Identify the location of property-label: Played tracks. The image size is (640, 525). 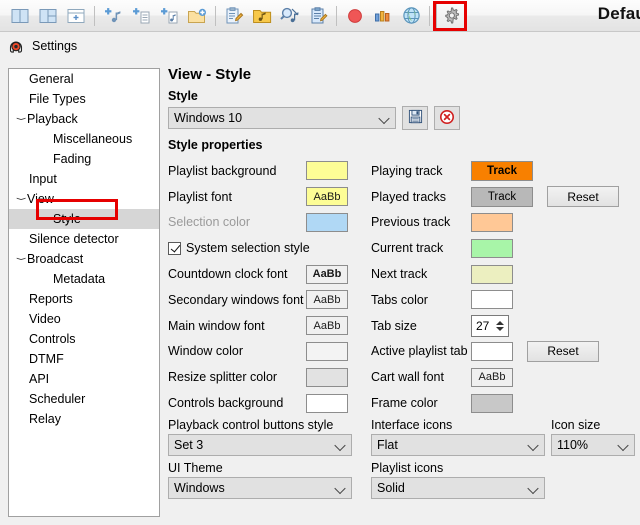
(409, 196).